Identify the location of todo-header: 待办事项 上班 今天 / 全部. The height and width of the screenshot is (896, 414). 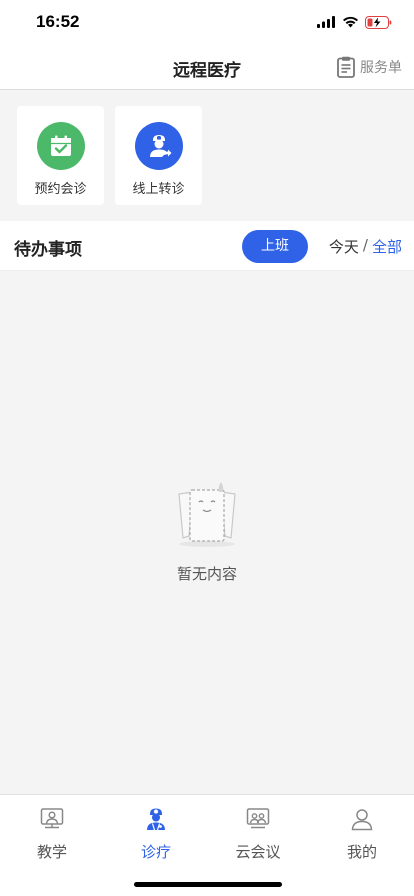
(207, 246).